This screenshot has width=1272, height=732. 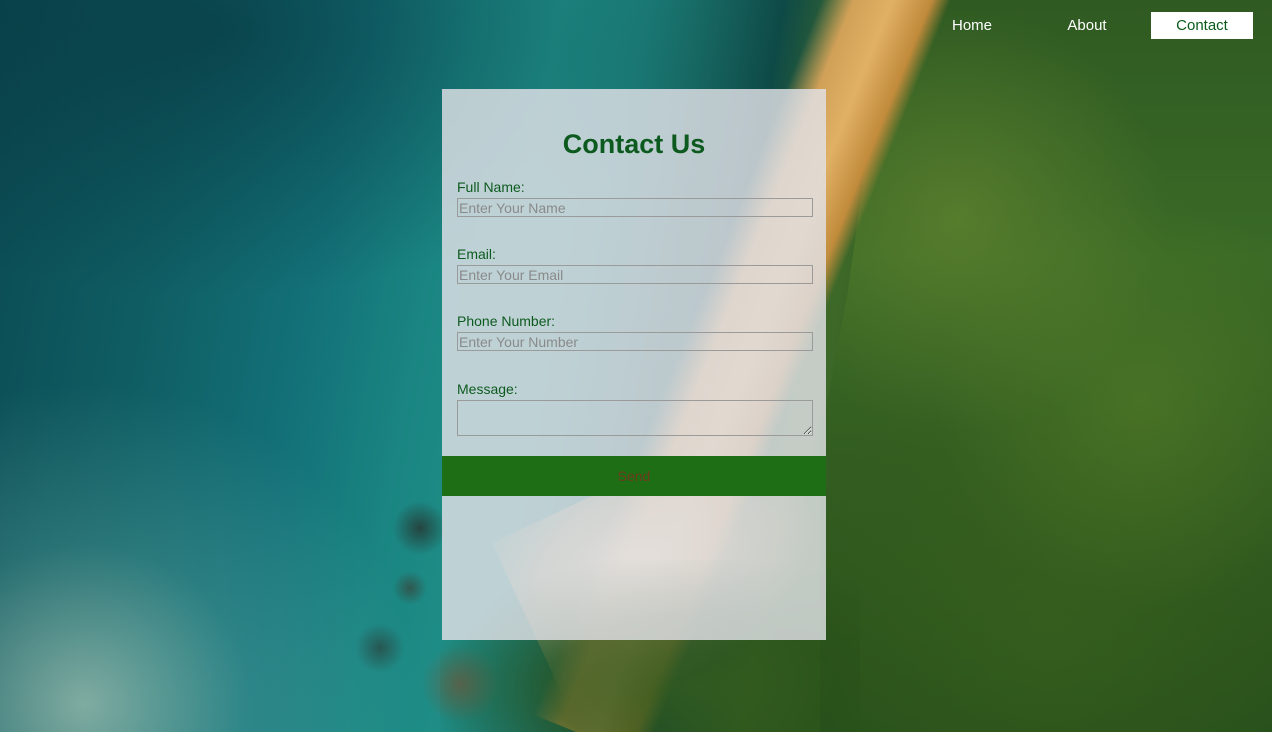 What do you see at coordinates (634, 144) in the screenshot?
I see `form-title: Contact Us` at bounding box center [634, 144].